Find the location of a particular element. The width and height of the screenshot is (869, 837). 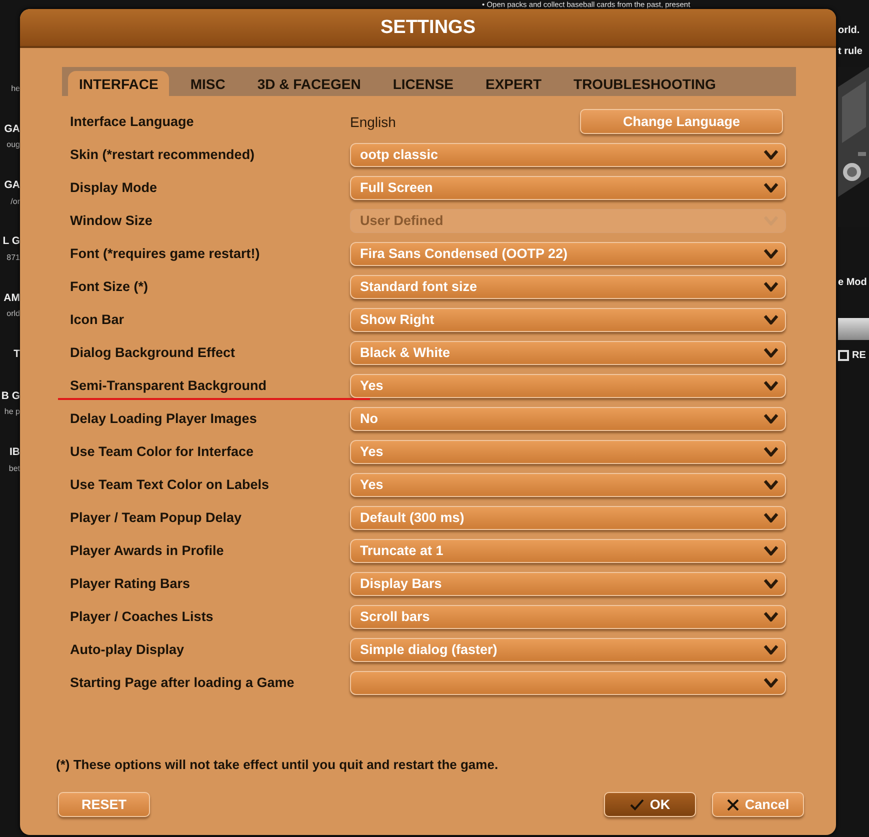

setting-label: Font (*requires game restart!) is located at coordinates (165, 253).